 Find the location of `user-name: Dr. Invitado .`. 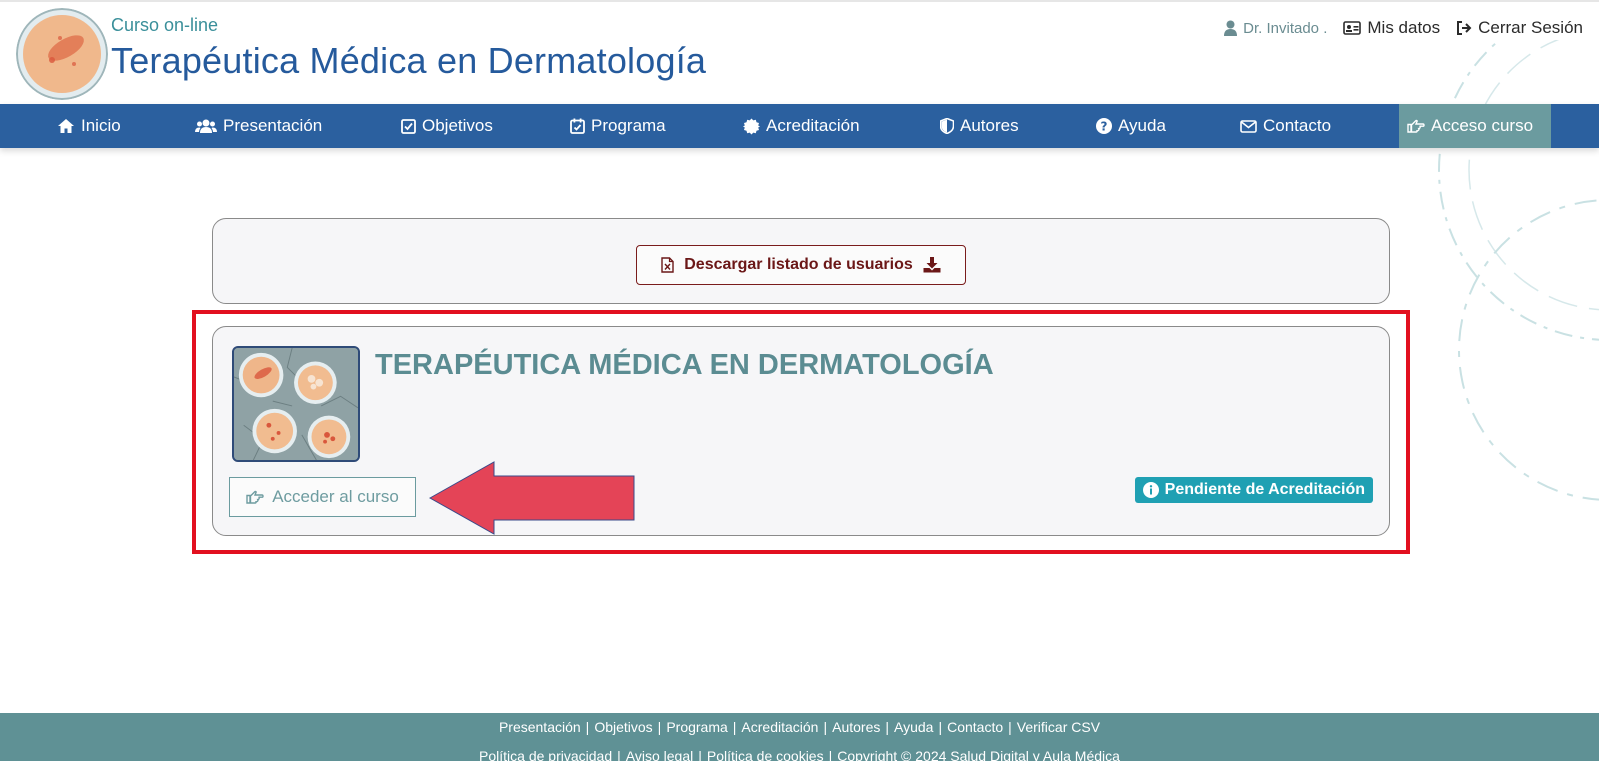

user-name: Dr. Invitado . is located at coordinates (1285, 28).